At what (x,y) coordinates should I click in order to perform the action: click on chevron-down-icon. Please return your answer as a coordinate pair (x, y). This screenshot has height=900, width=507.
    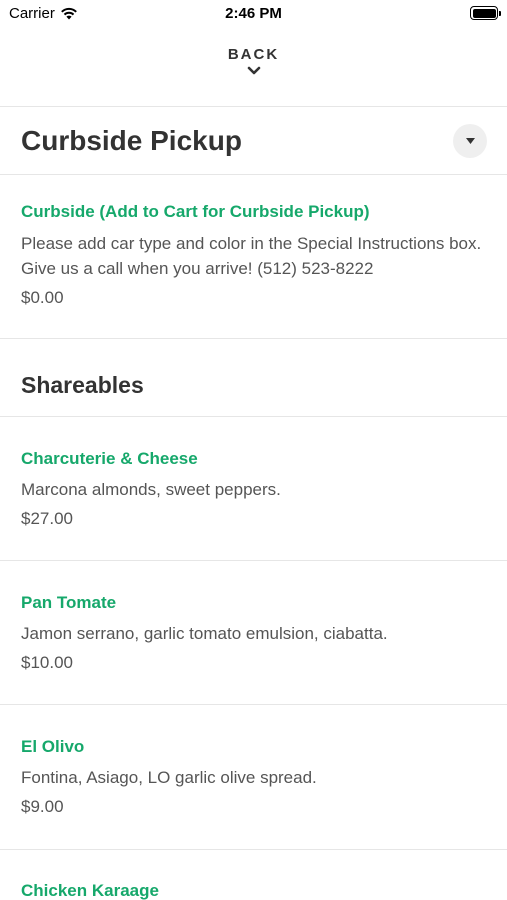
    Looking at the image, I should click on (253, 70).